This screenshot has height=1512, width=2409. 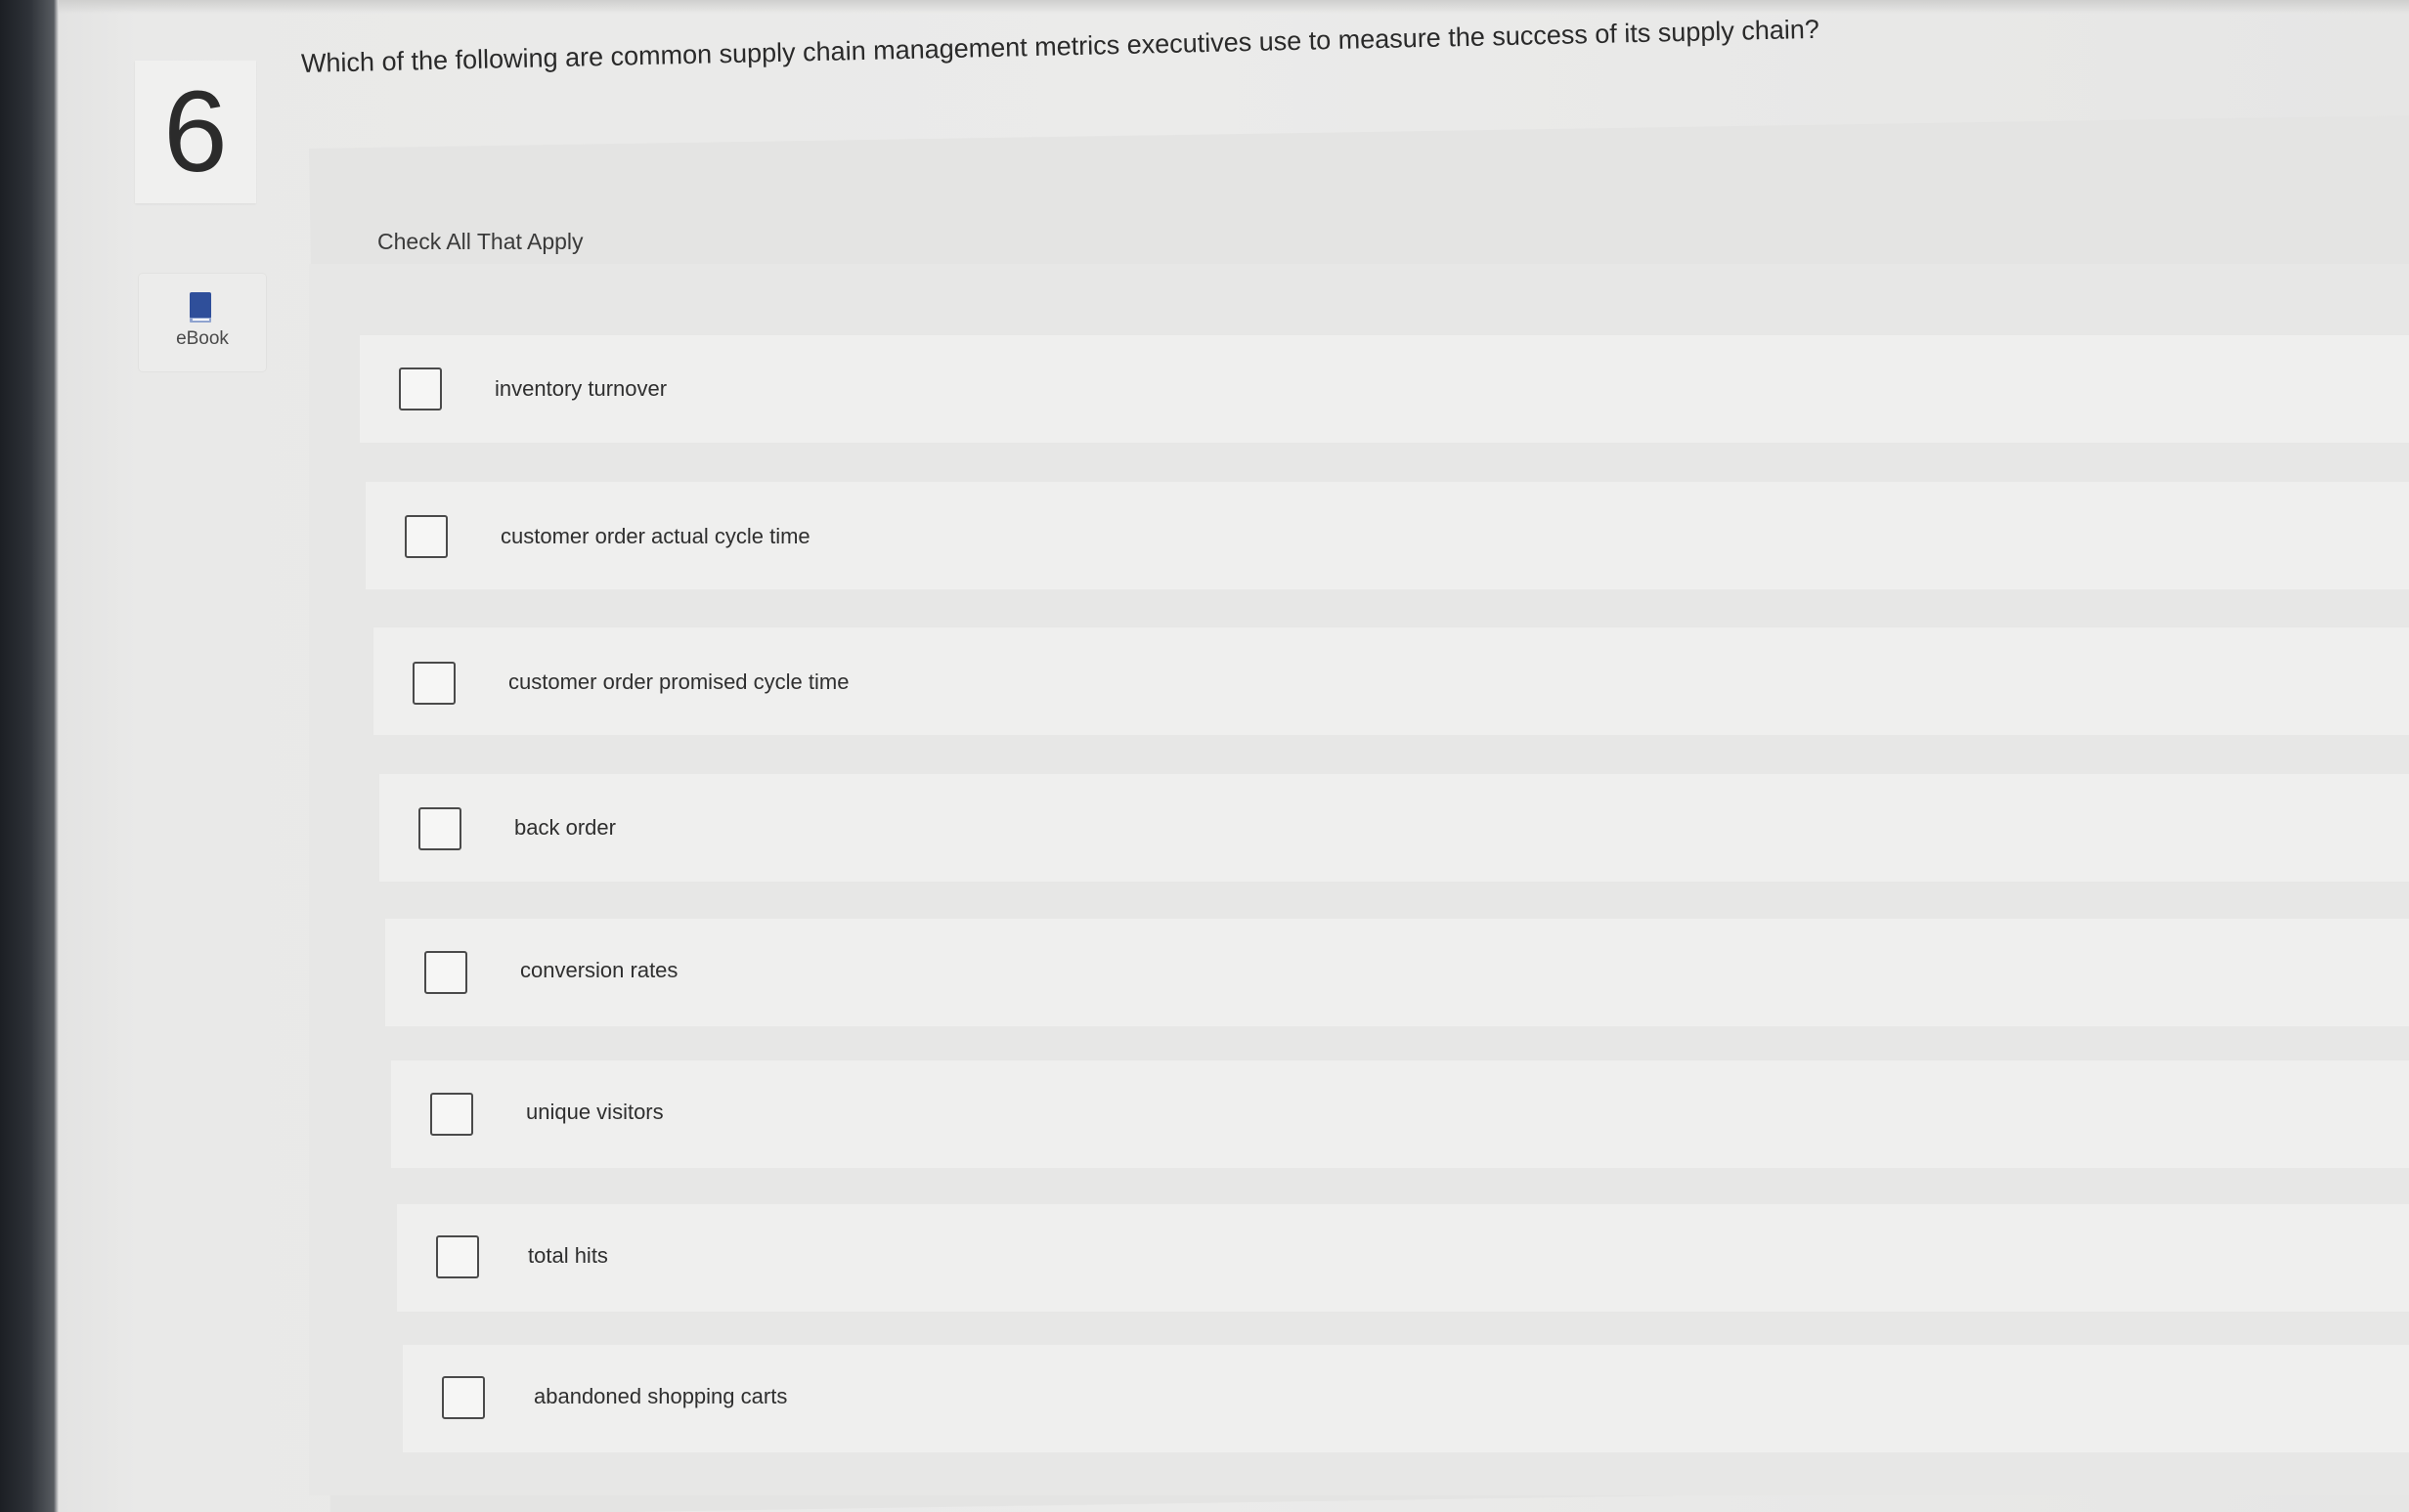 I want to click on question-number-box: 6, so click(x=195, y=132).